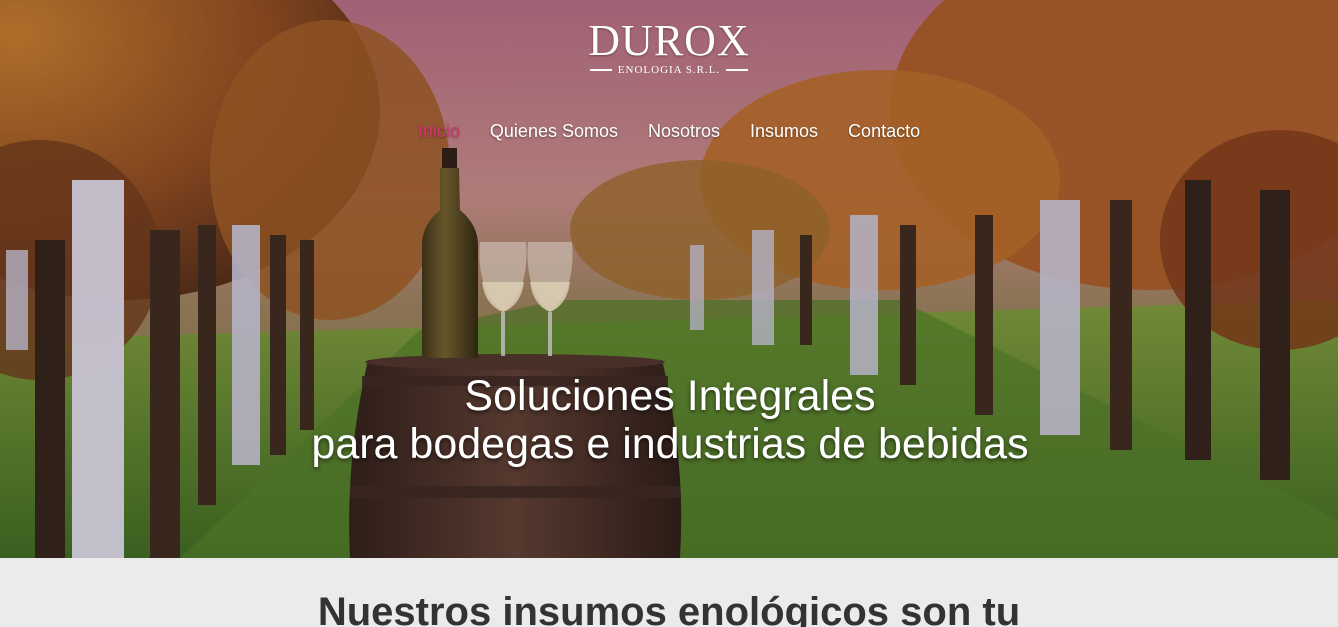 The width and height of the screenshot is (1338, 627). I want to click on products-section: Nuestros insumos enológicos son tu, so click(669, 592).